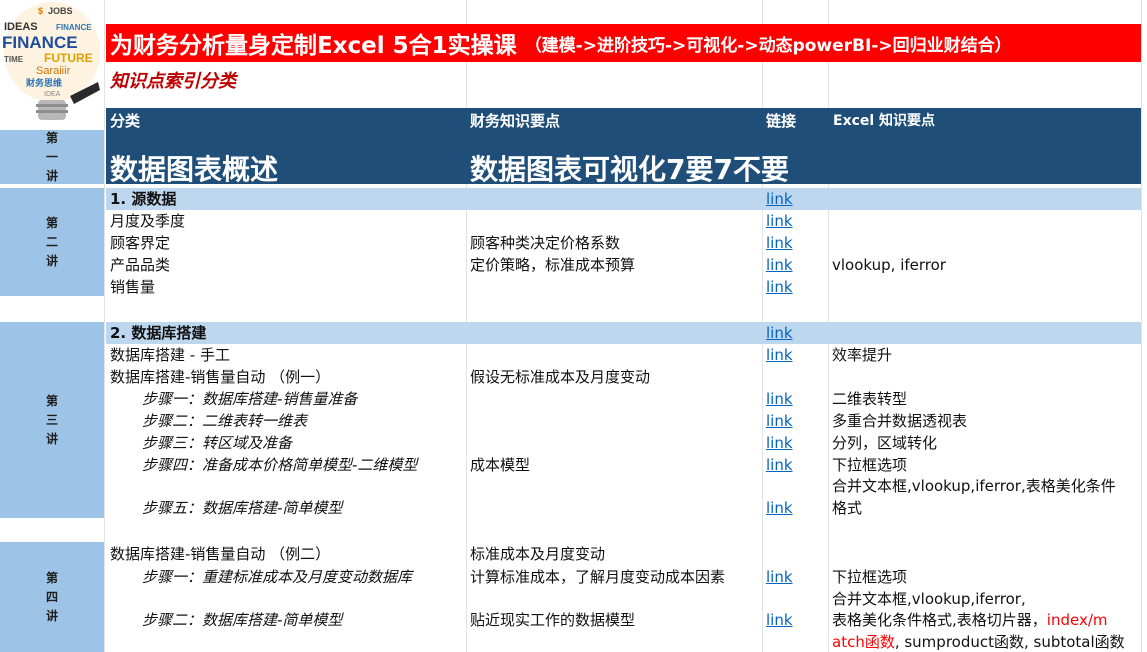 The image size is (1147, 652). I want to click on svg-text: TIME, so click(14, 59).